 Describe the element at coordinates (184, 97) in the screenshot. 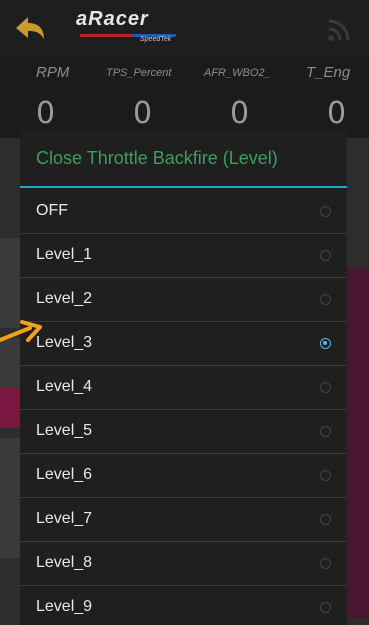

I see `gauge-header: RPM TPS_Percent AFR_WBO2_ T_Eng 0 0 0 0` at that location.